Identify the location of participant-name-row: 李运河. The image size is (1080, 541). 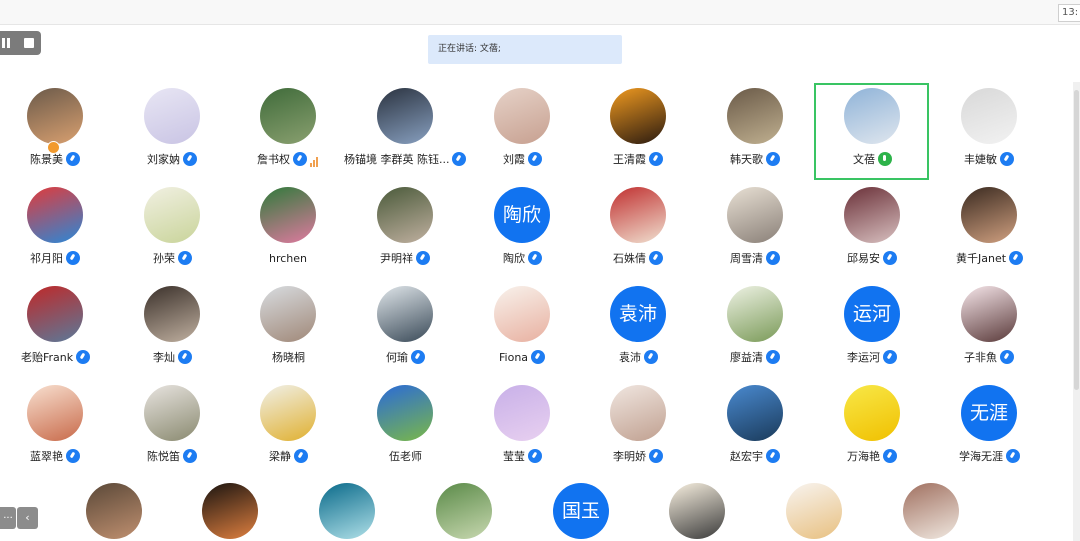
(872, 358).